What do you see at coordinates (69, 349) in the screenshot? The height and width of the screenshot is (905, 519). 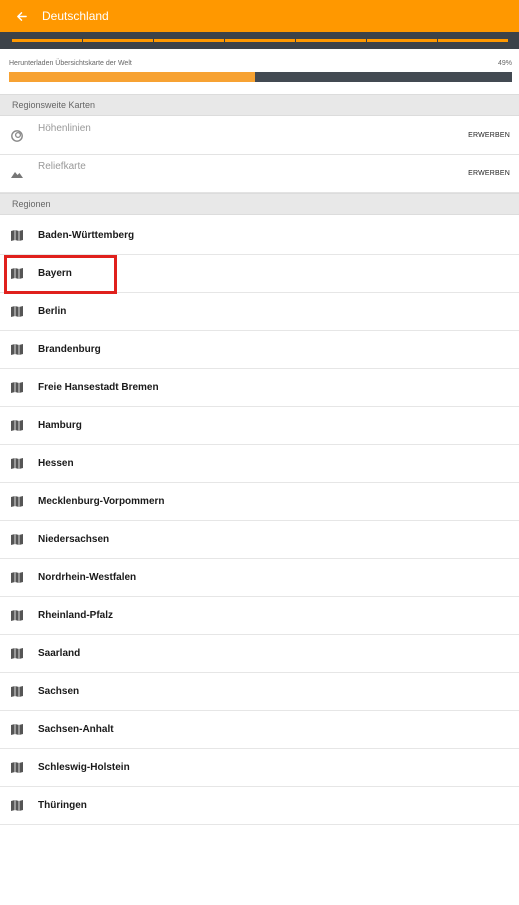 I see `region-name: Brandenburg` at bounding box center [69, 349].